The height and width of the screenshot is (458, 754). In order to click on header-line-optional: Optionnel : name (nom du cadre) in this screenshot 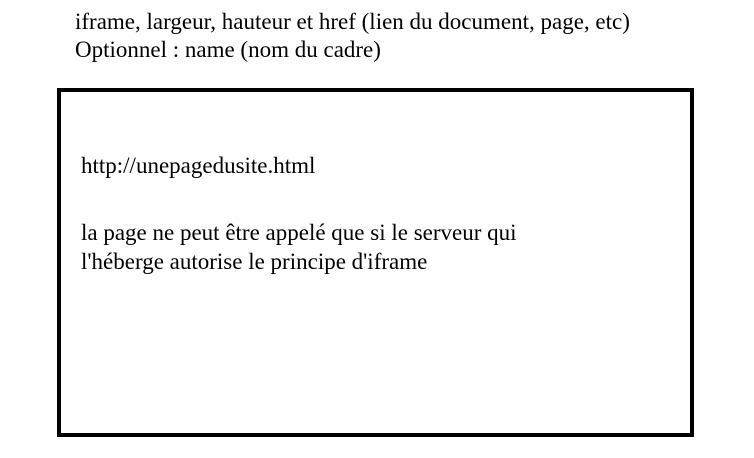, I will do `click(228, 49)`.